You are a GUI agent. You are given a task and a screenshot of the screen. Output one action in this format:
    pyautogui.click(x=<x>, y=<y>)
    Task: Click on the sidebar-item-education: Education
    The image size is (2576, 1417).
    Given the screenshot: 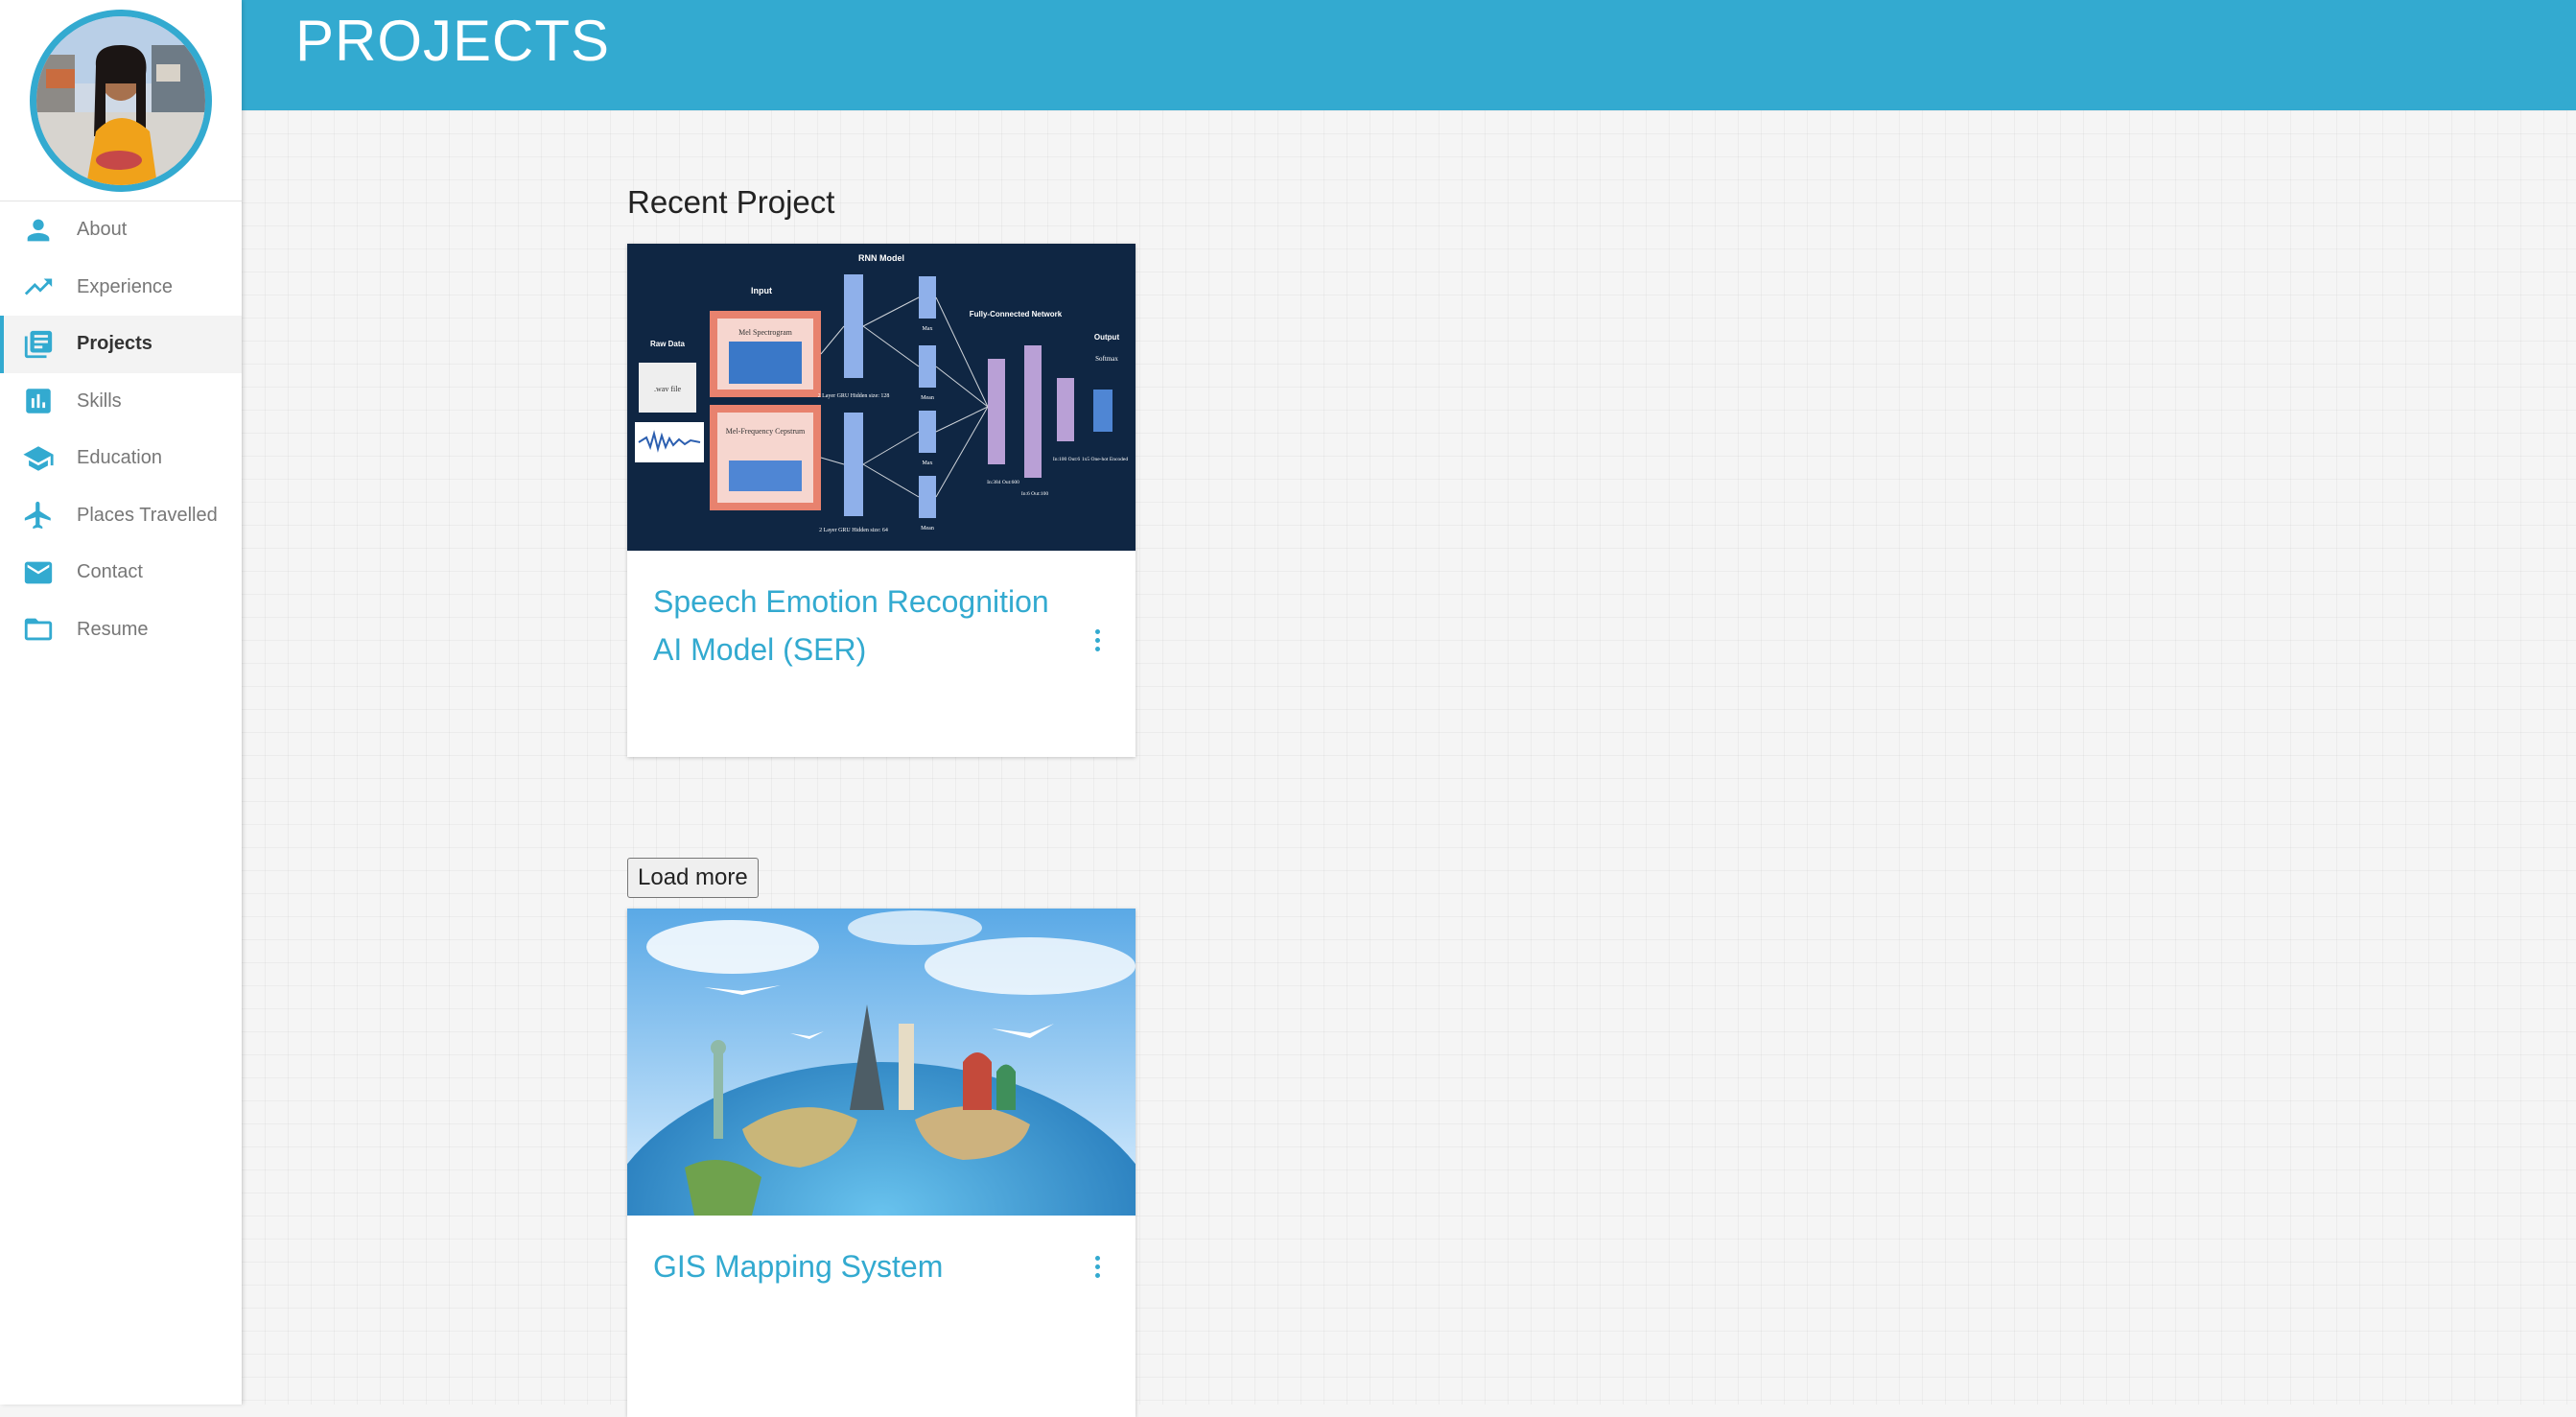 What is the action you would take?
    pyautogui.click(x=121, y=458)
    